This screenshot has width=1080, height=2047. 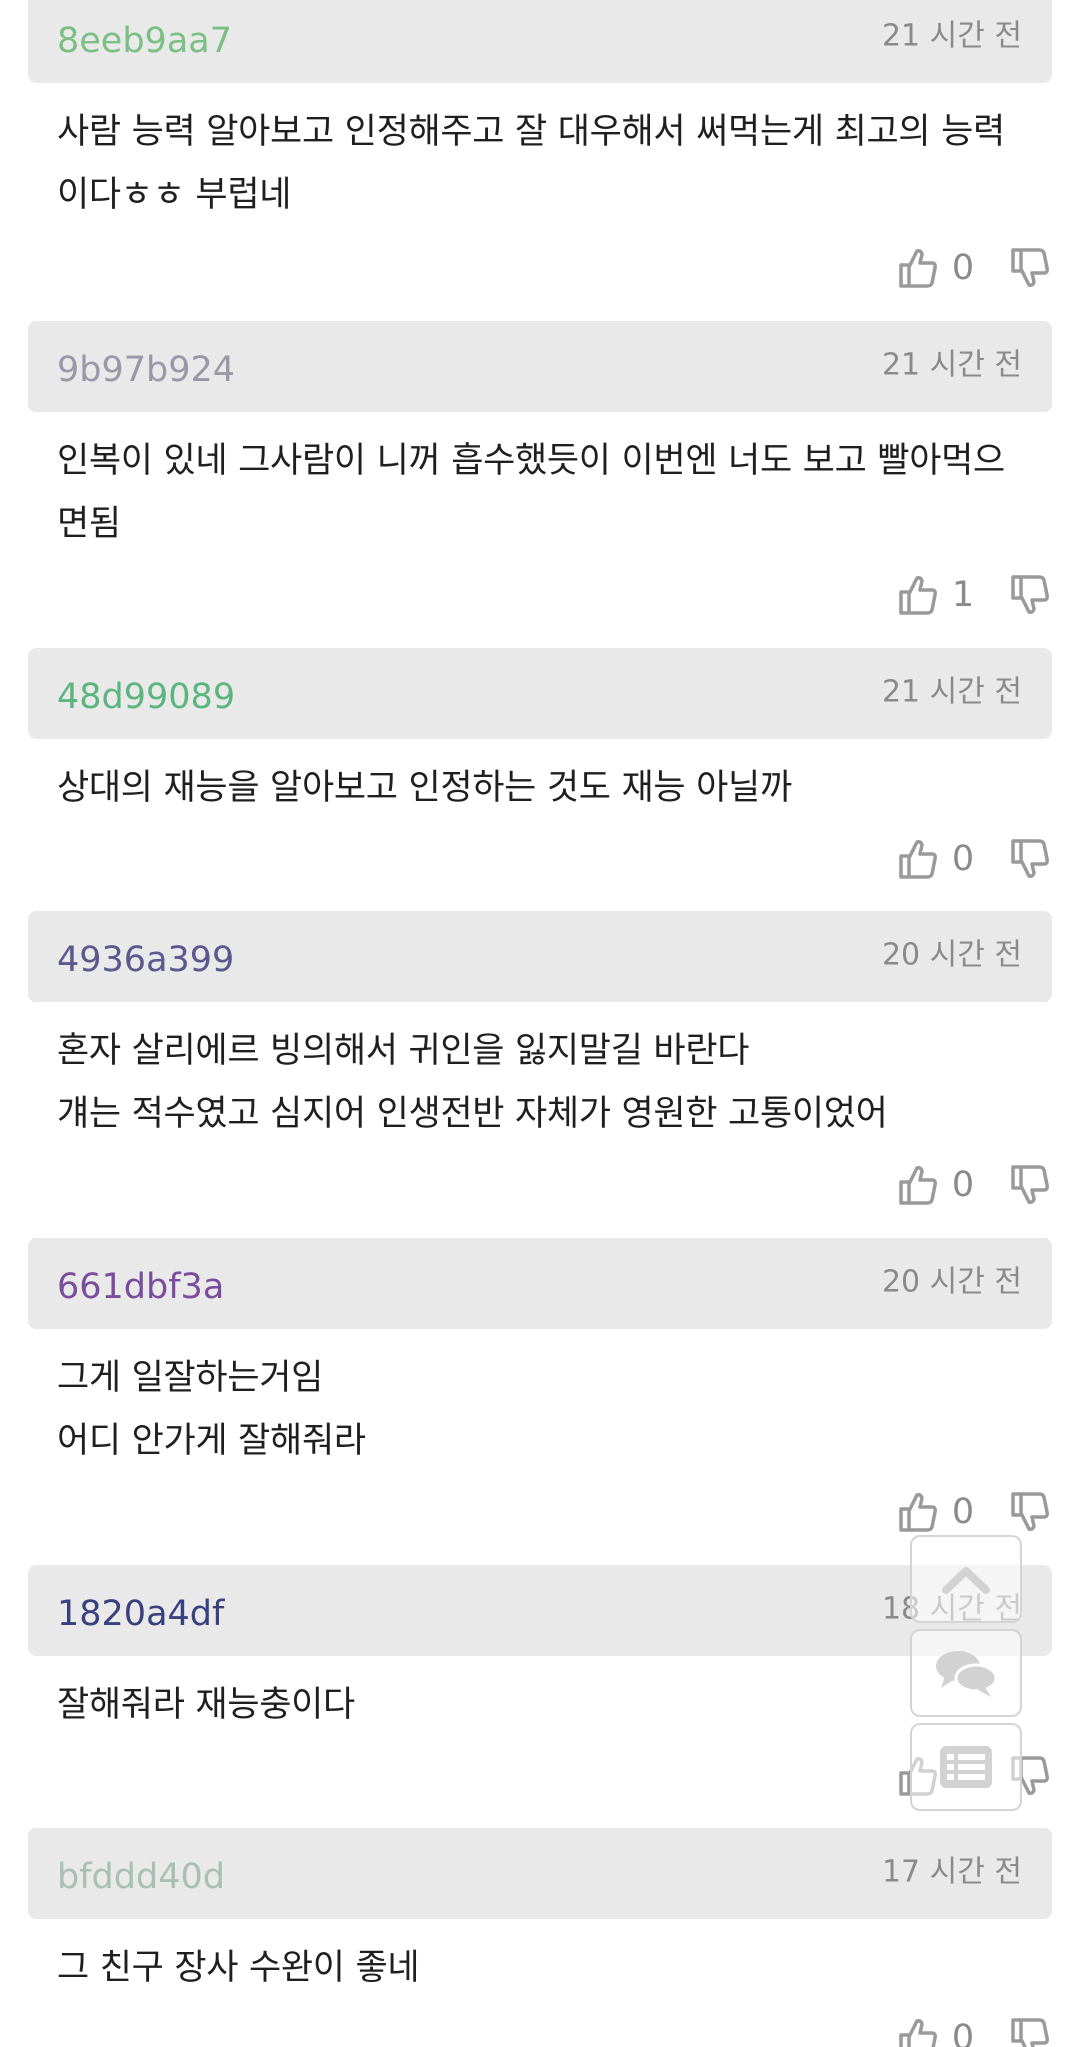 I want to click on like-count: 1, so click(x=963, y=595).